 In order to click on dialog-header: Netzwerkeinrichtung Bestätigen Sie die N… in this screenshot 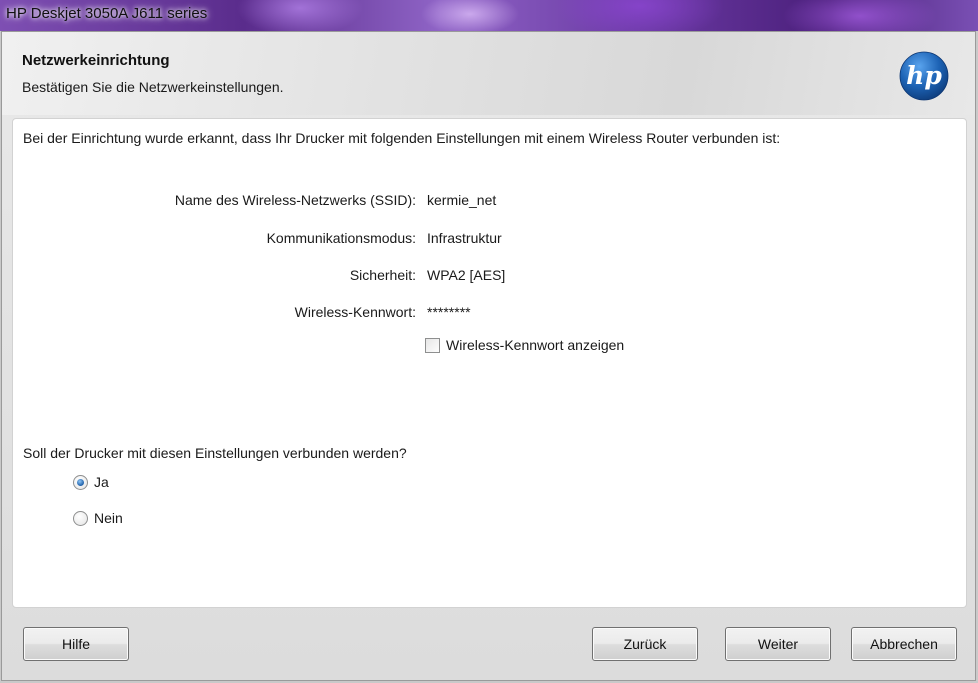, I will do `click(488, 73)`.